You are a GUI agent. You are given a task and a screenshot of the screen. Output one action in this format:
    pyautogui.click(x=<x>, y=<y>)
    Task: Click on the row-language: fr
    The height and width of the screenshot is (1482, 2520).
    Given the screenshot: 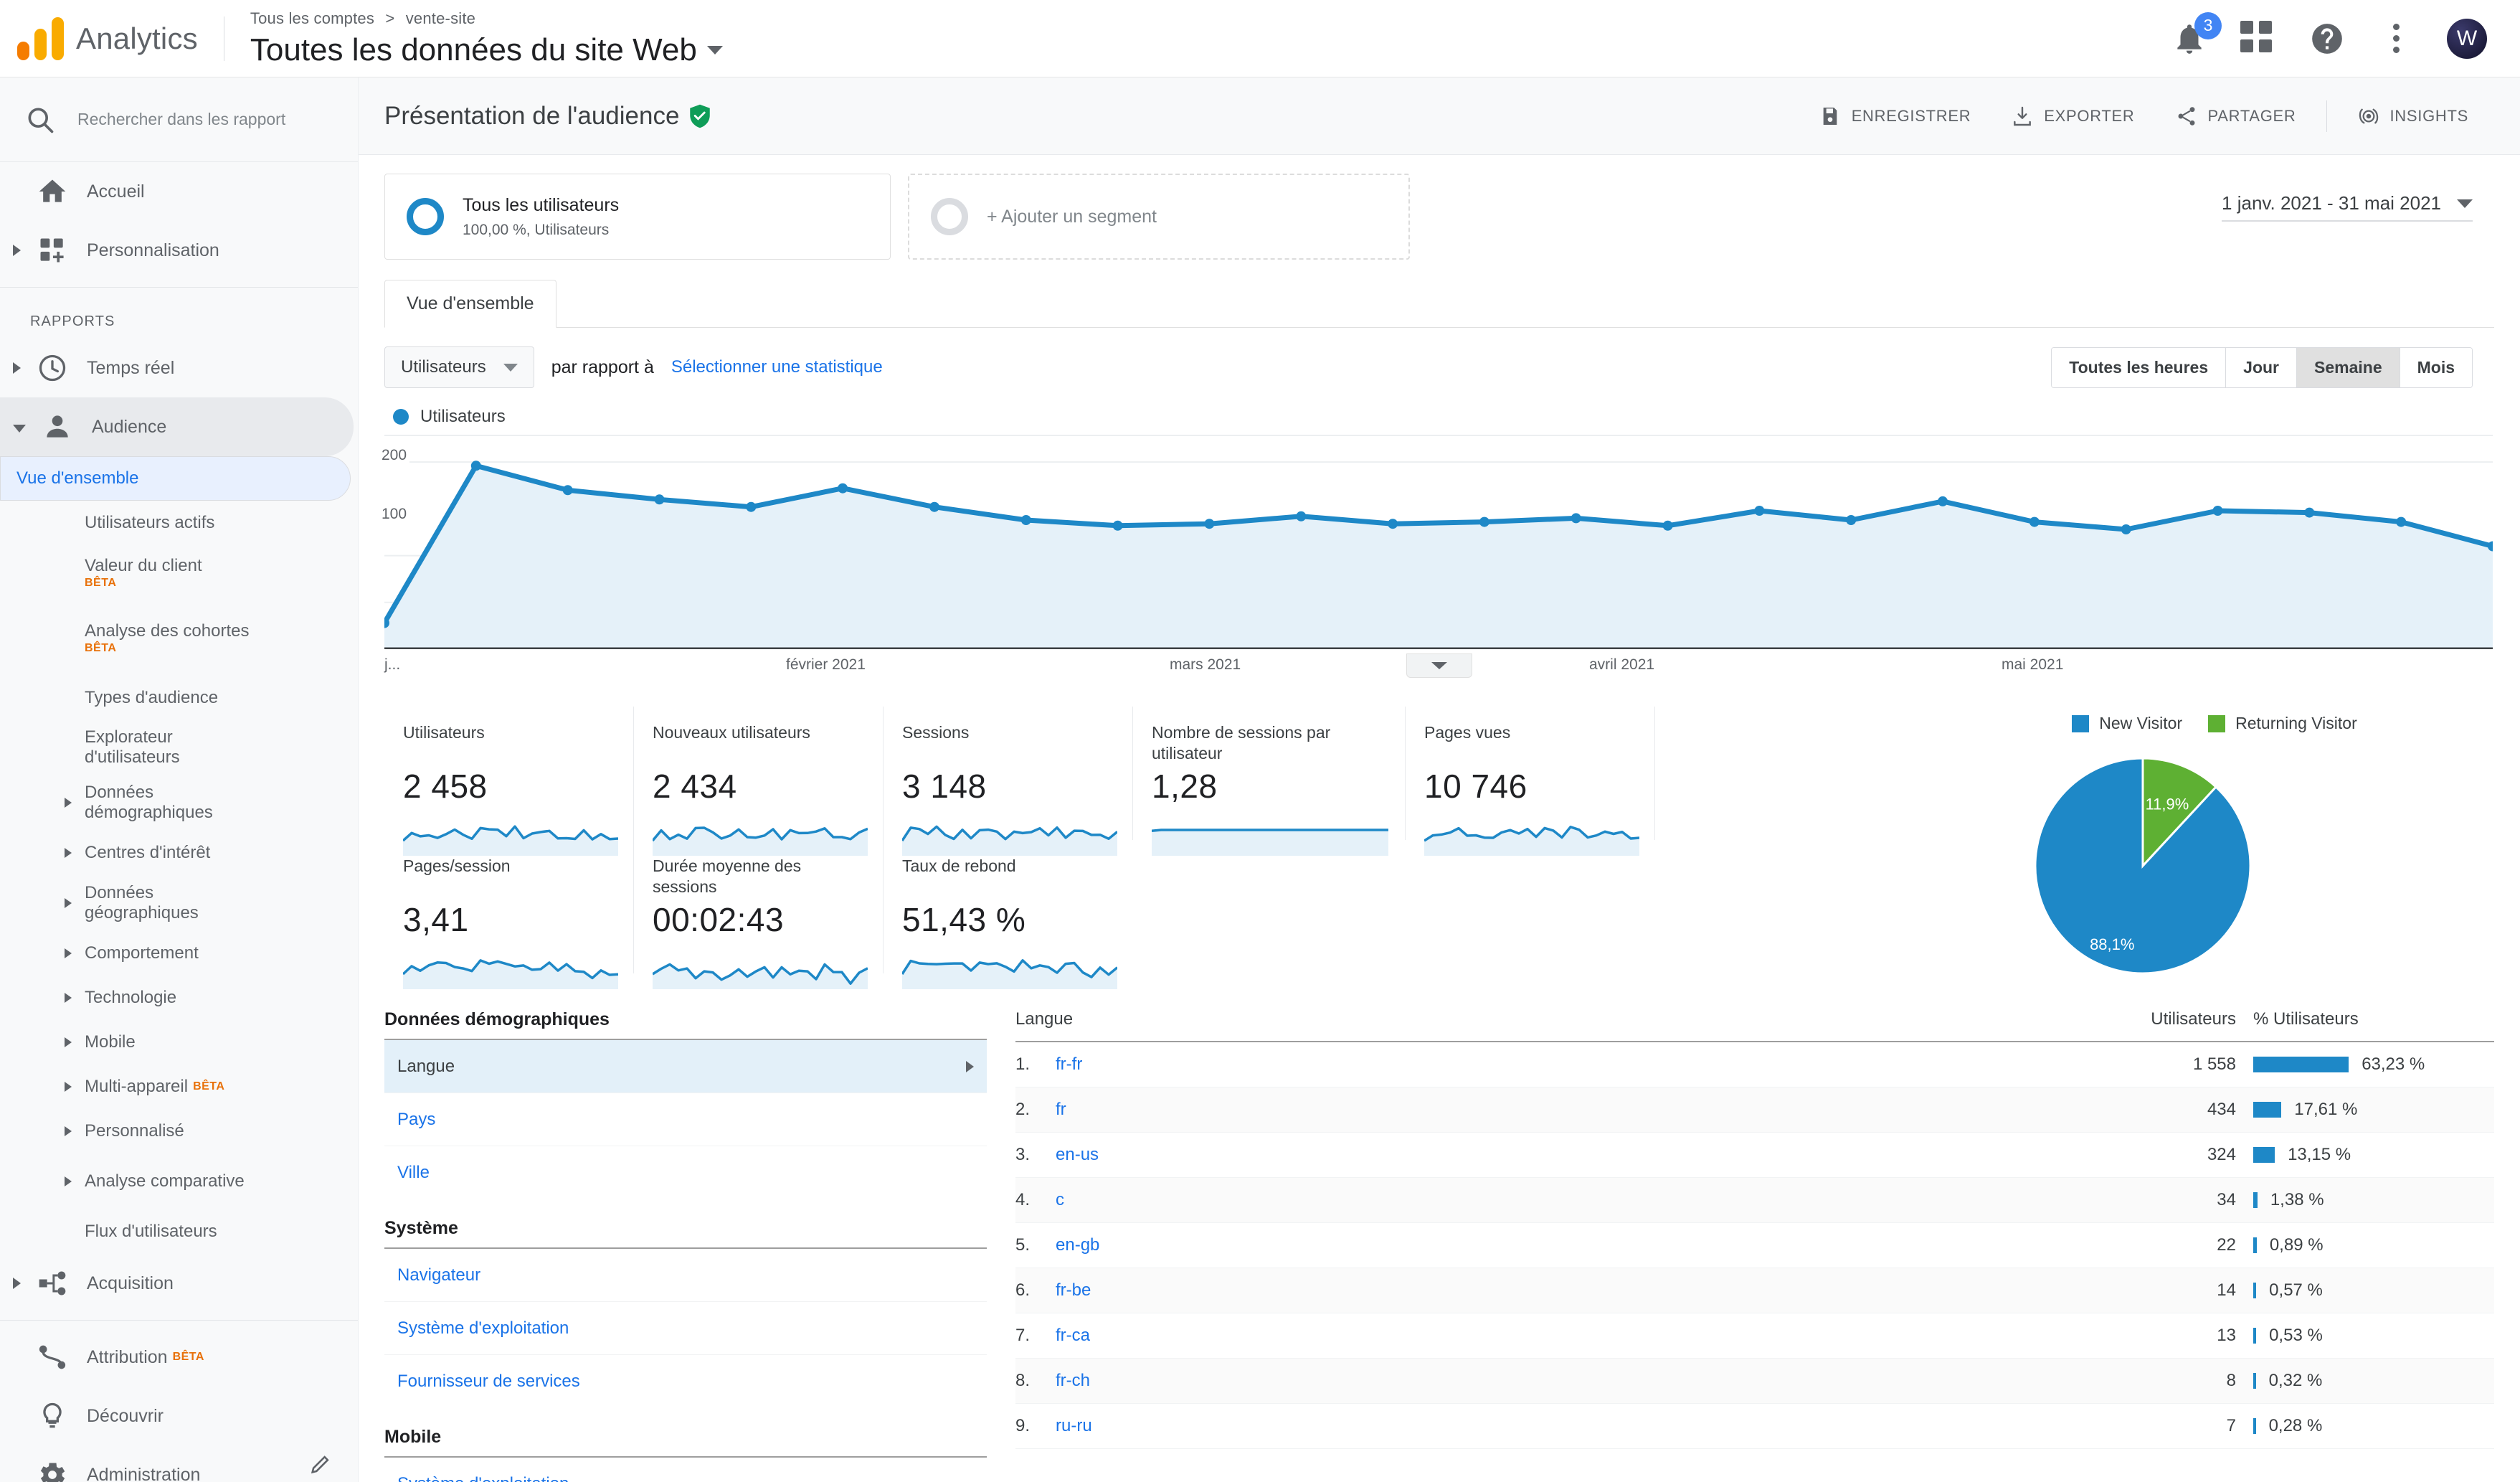 What is the action you would take?
    pyautogui.click(x=1570, y=1110)
    